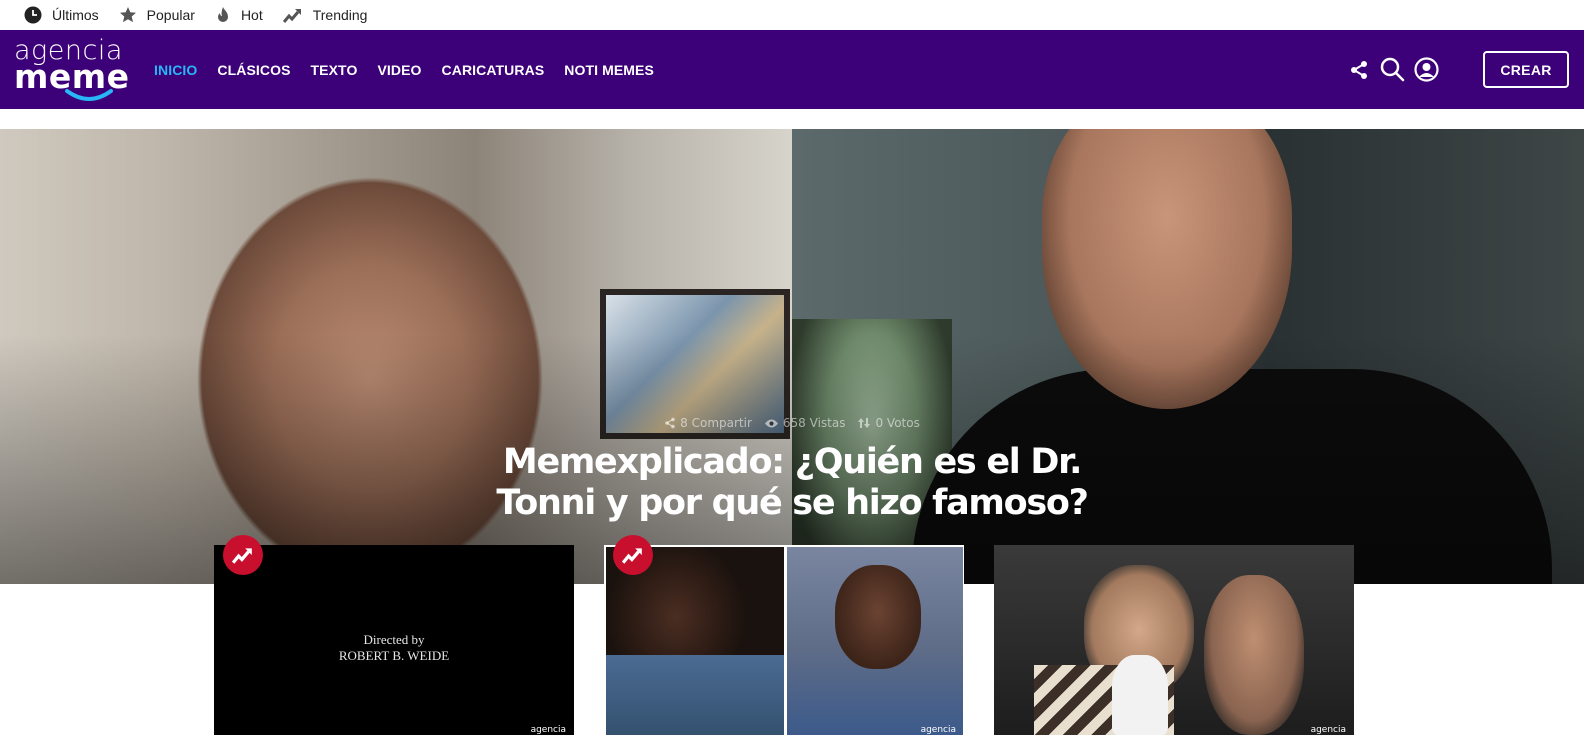 The height and width of the screenshot is (735, 1584). I want to click on post-card-3: agencia, so click(1174, 640).